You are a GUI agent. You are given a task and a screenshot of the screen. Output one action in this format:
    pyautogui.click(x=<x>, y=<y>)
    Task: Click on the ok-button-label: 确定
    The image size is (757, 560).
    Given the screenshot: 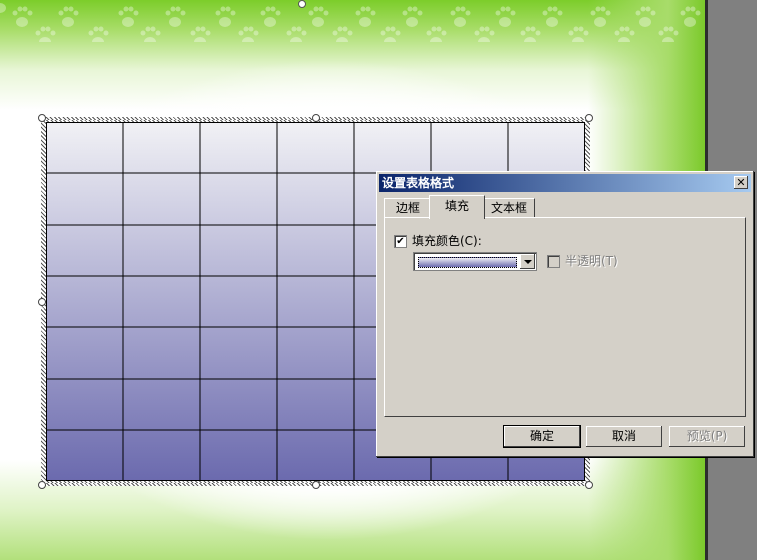 What is the action you would take?
    pyautogui.click(x=541, y=436)
    